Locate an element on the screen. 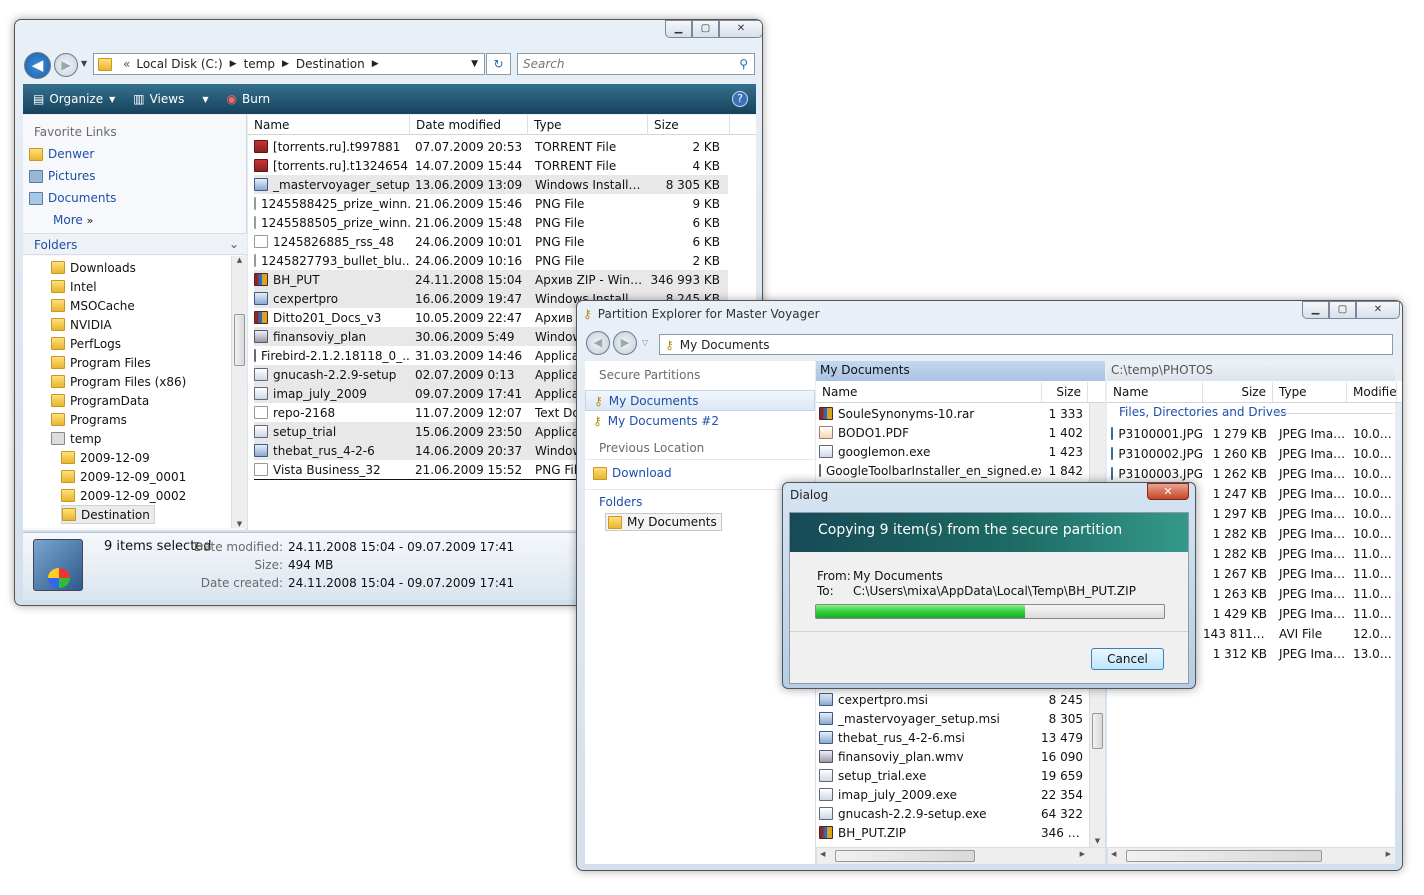  file-row: SouleSynonyms-10.rar 1 333 is located at coordinates (954, 413).